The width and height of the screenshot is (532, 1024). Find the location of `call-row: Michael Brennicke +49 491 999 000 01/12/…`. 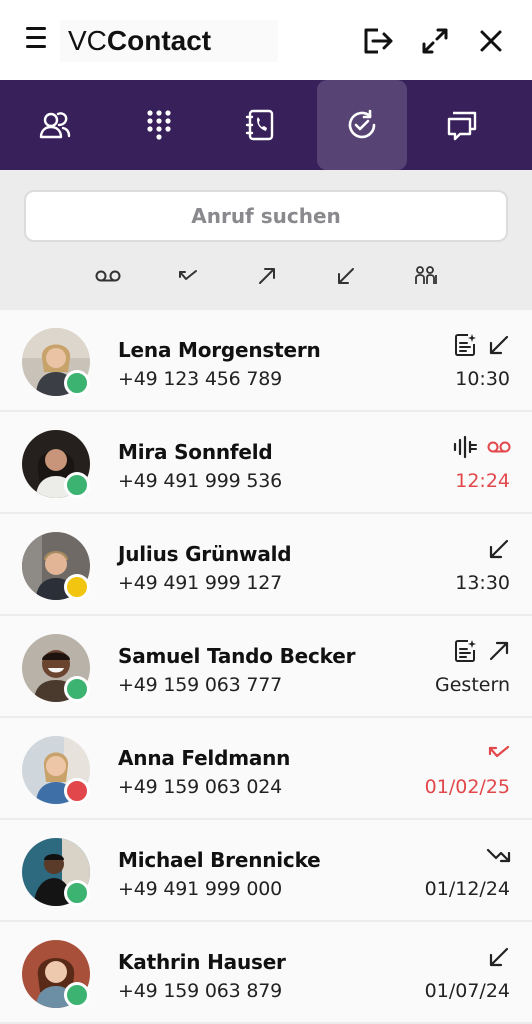

call-row: Michael Brennicke +49 491 999 000 01/12/… is located at coordinates (266, 871).